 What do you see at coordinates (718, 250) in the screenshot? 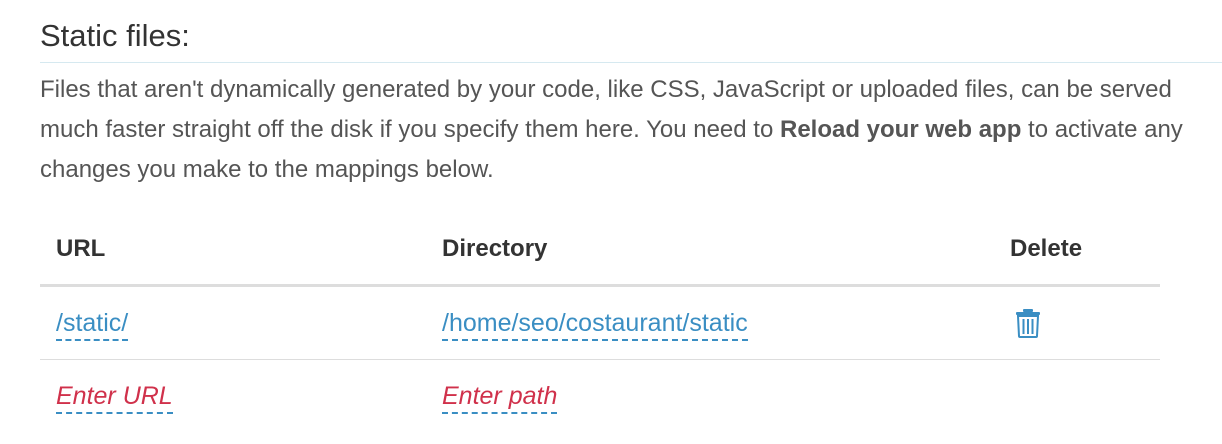
I see `directory-column-header: Directory` at bounding box center [718, 250].